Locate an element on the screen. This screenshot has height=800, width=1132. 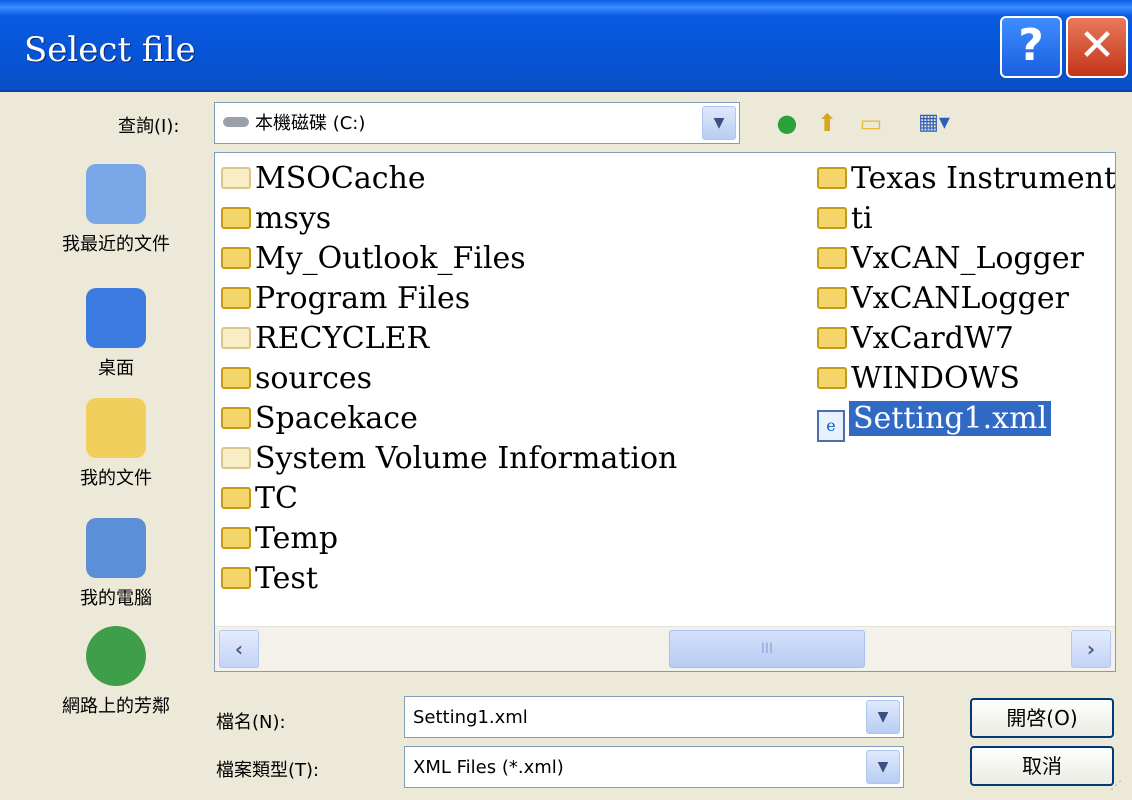
filetype-select: XML Files (*.xml) ▼ is located at coordinates (654, 767).